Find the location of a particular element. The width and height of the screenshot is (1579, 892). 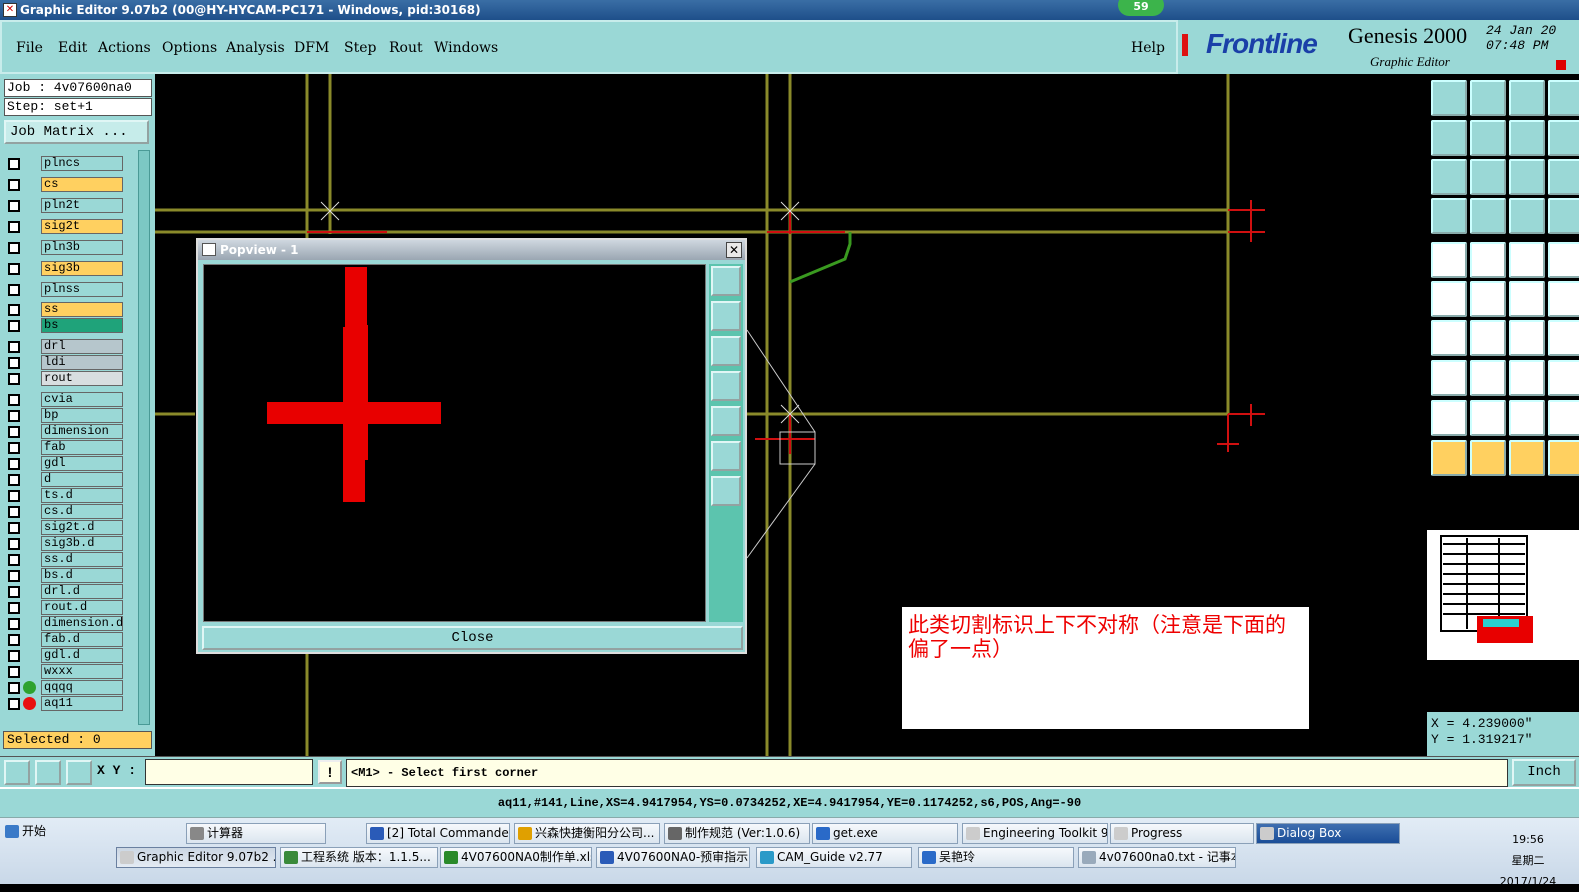

layer-name: bs is located at coordinates (82, 325).